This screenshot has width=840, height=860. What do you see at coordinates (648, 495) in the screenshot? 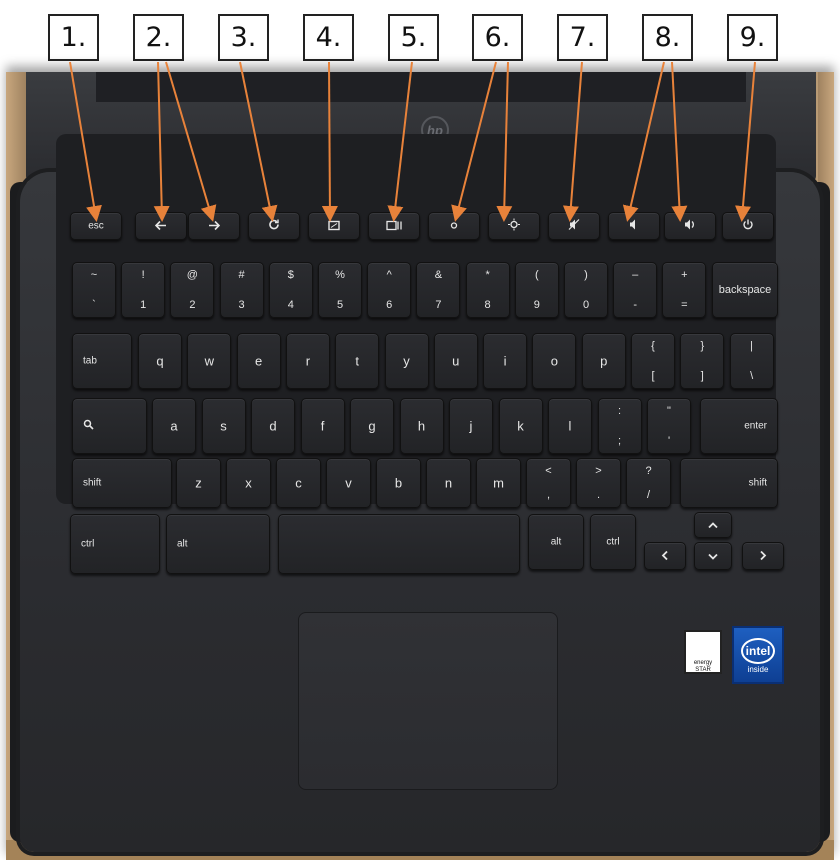
I see `key-base-label: /` at bounding box center [648, 495].